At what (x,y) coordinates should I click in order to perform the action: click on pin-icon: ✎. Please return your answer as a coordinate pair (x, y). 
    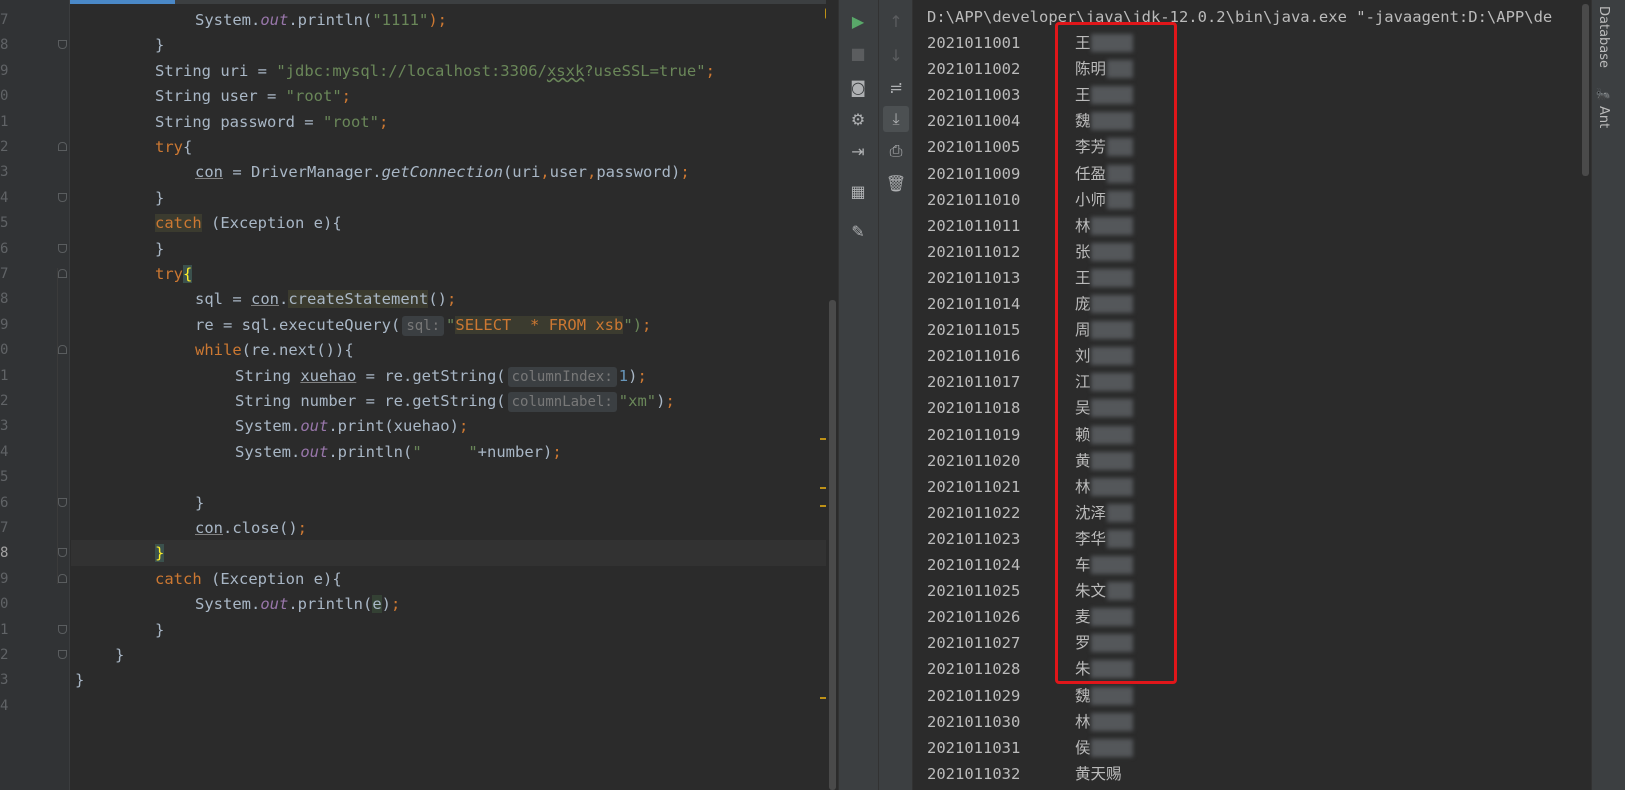
    Looking at the image, I should click on (858, 231).